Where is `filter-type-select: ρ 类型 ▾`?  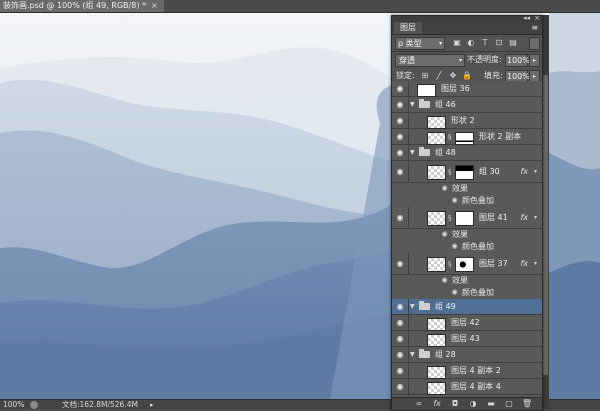
filter-type-select: ρ 类型 ▾ is located at coordinates (420, 43).